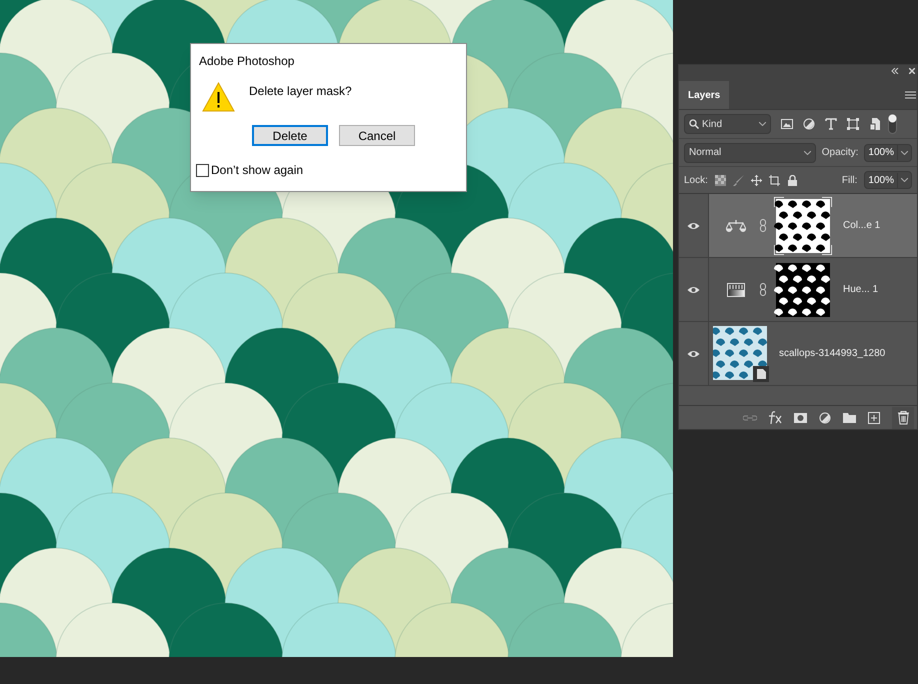 The width and height of the screenshot is (918, 684). I want to click on collapse-icon, so click(895, 71).